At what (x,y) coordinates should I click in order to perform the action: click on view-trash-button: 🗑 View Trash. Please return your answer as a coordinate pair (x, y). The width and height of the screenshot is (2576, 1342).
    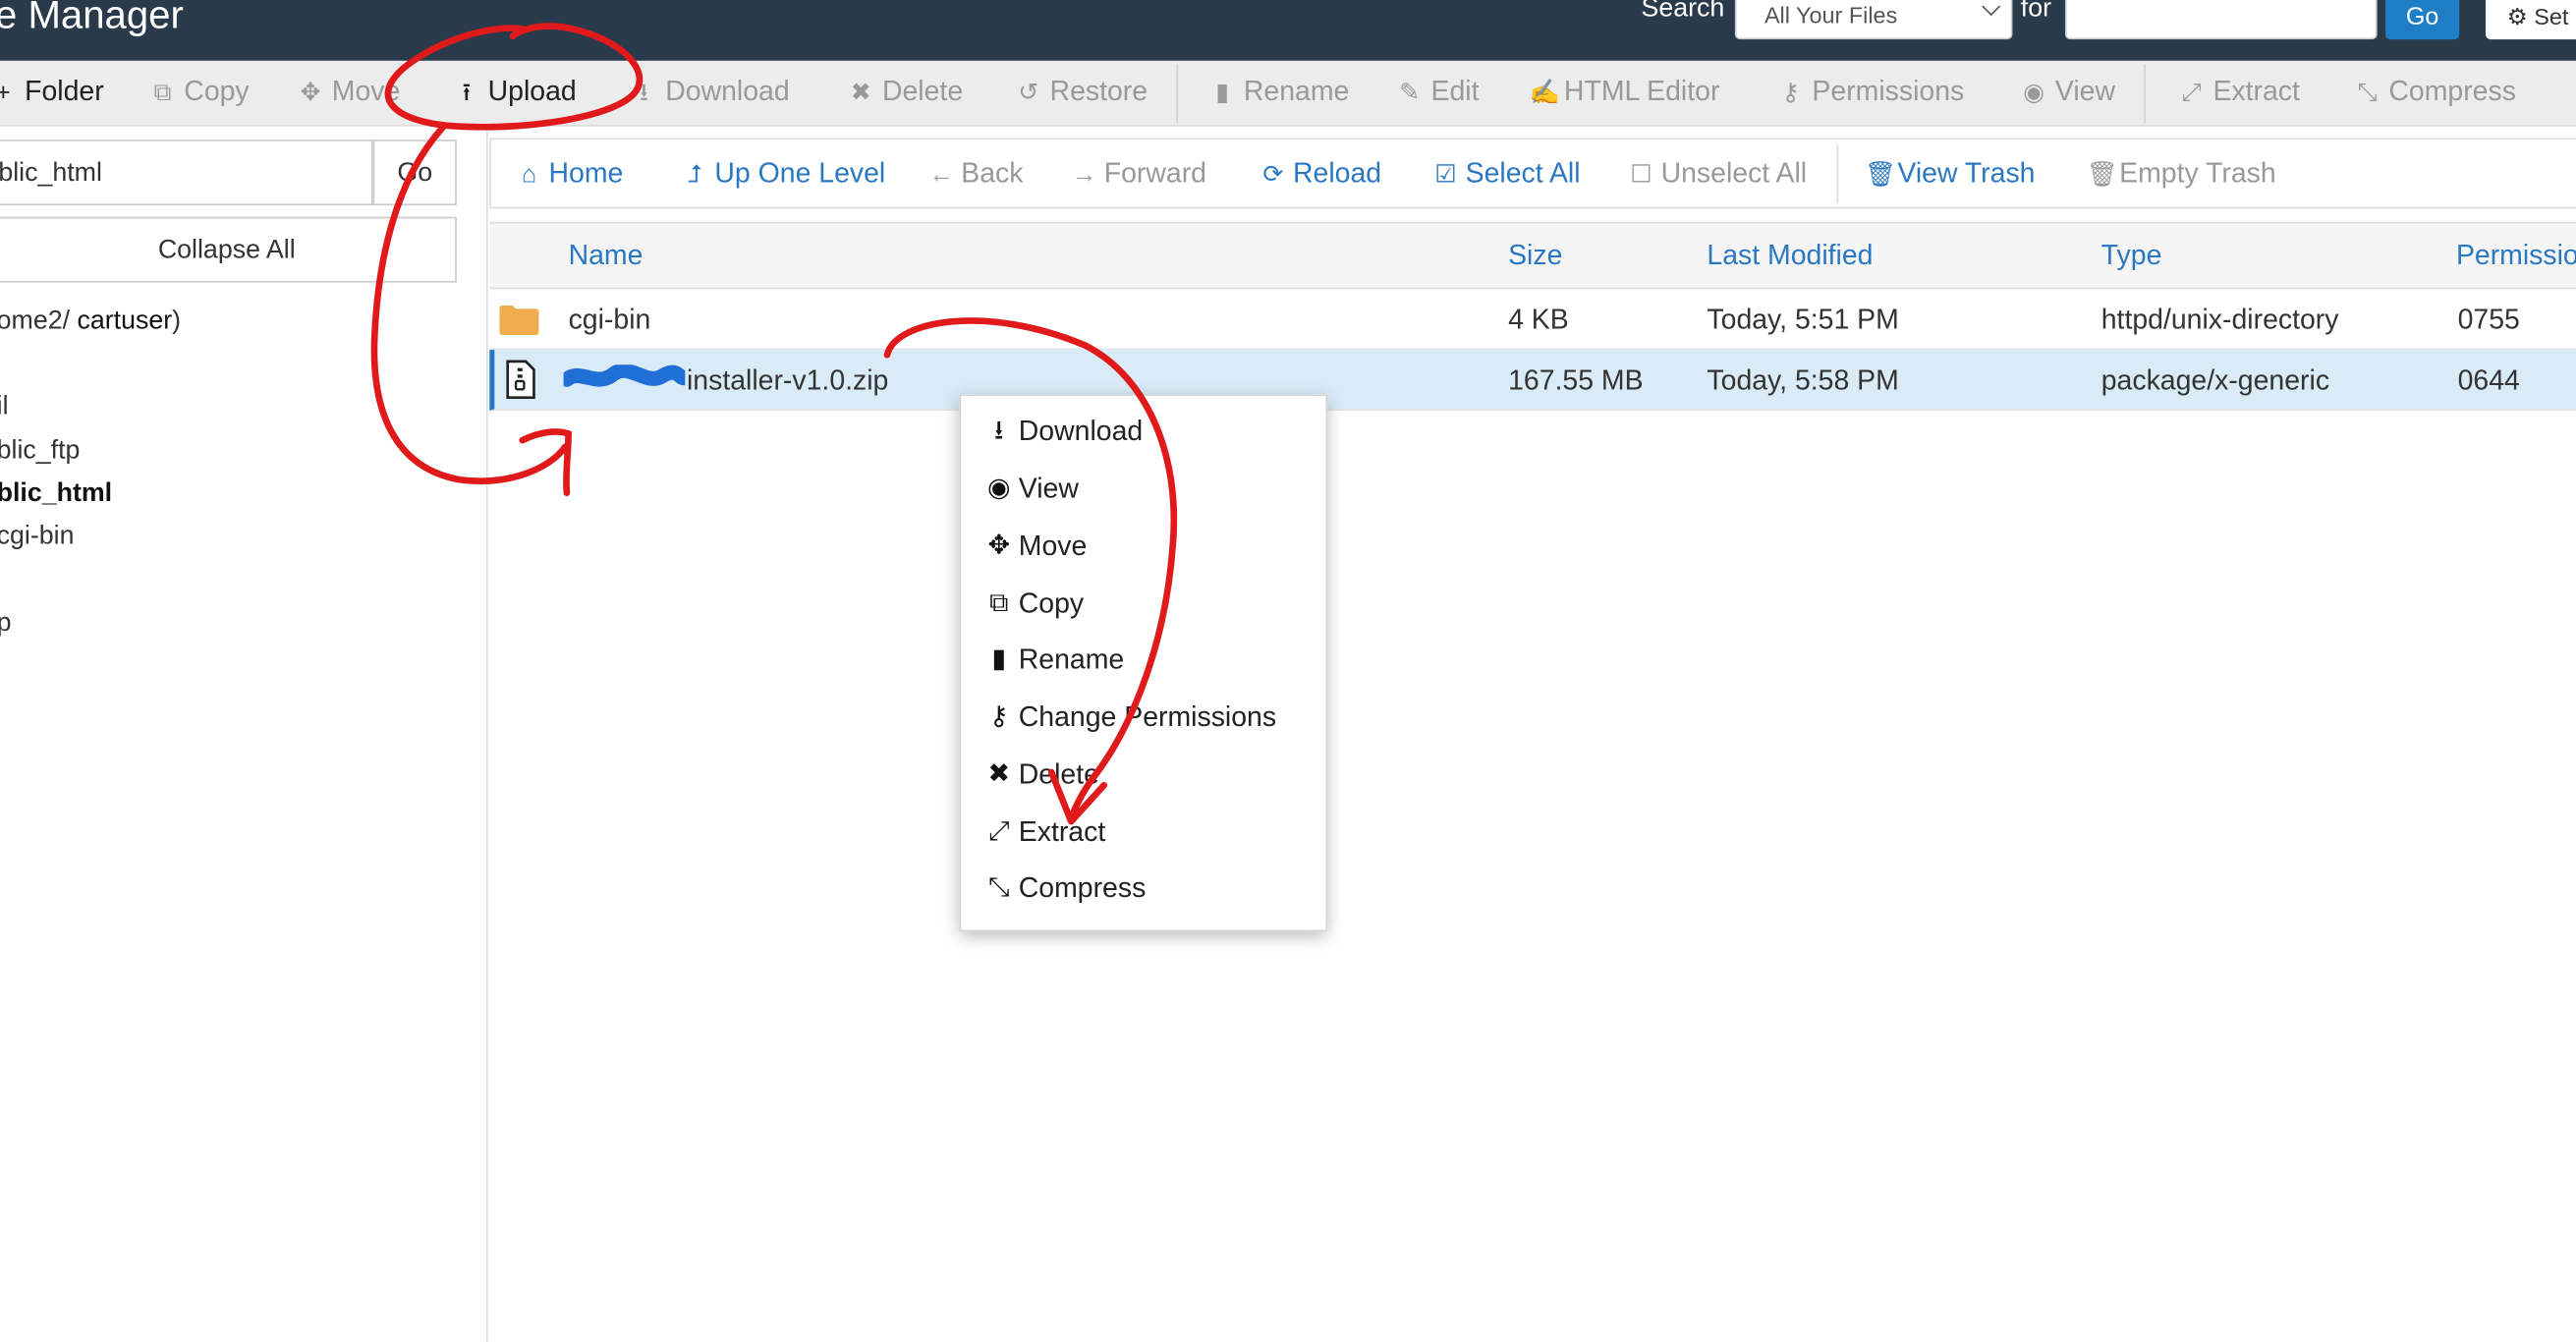
    Looking at the image, I should click on (1950, 175).